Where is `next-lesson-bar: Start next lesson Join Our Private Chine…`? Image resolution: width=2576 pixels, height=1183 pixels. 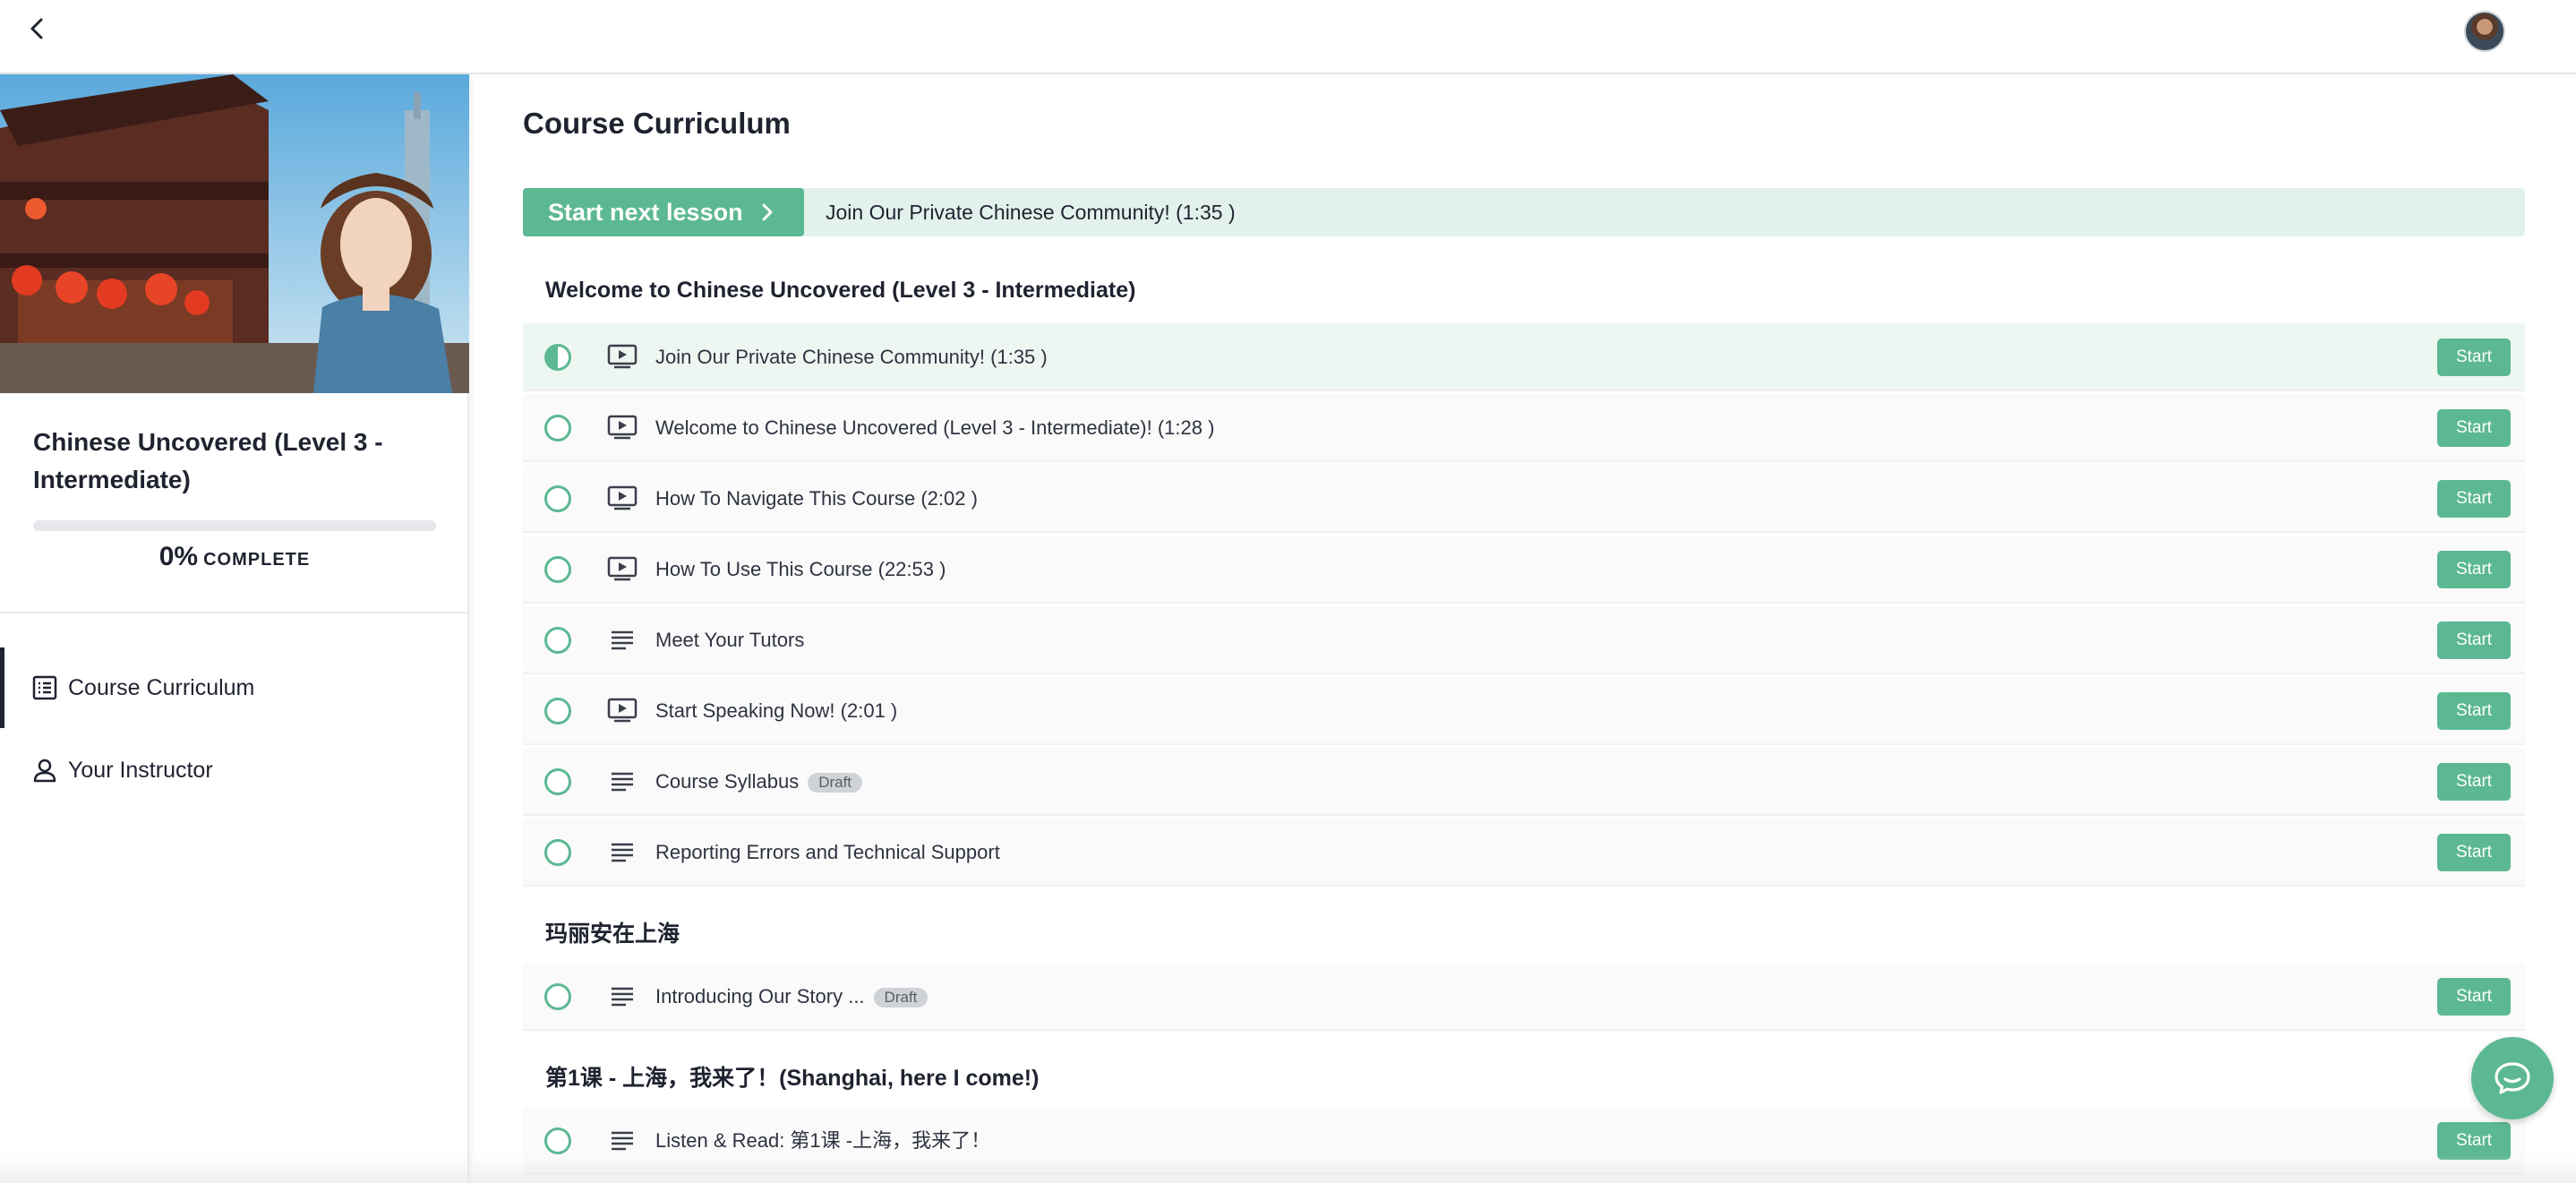 next-lesson-bar: Start next lesson Join Our Private Chine… is located at coordinates (1524, 212).